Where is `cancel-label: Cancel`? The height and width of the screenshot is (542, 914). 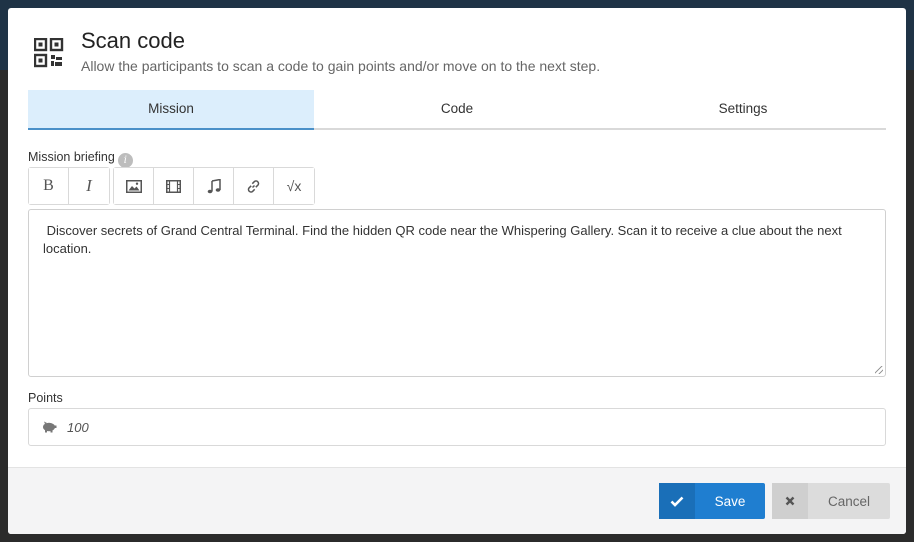 cancel-label: Cancel is located at coordinates (849, 501).